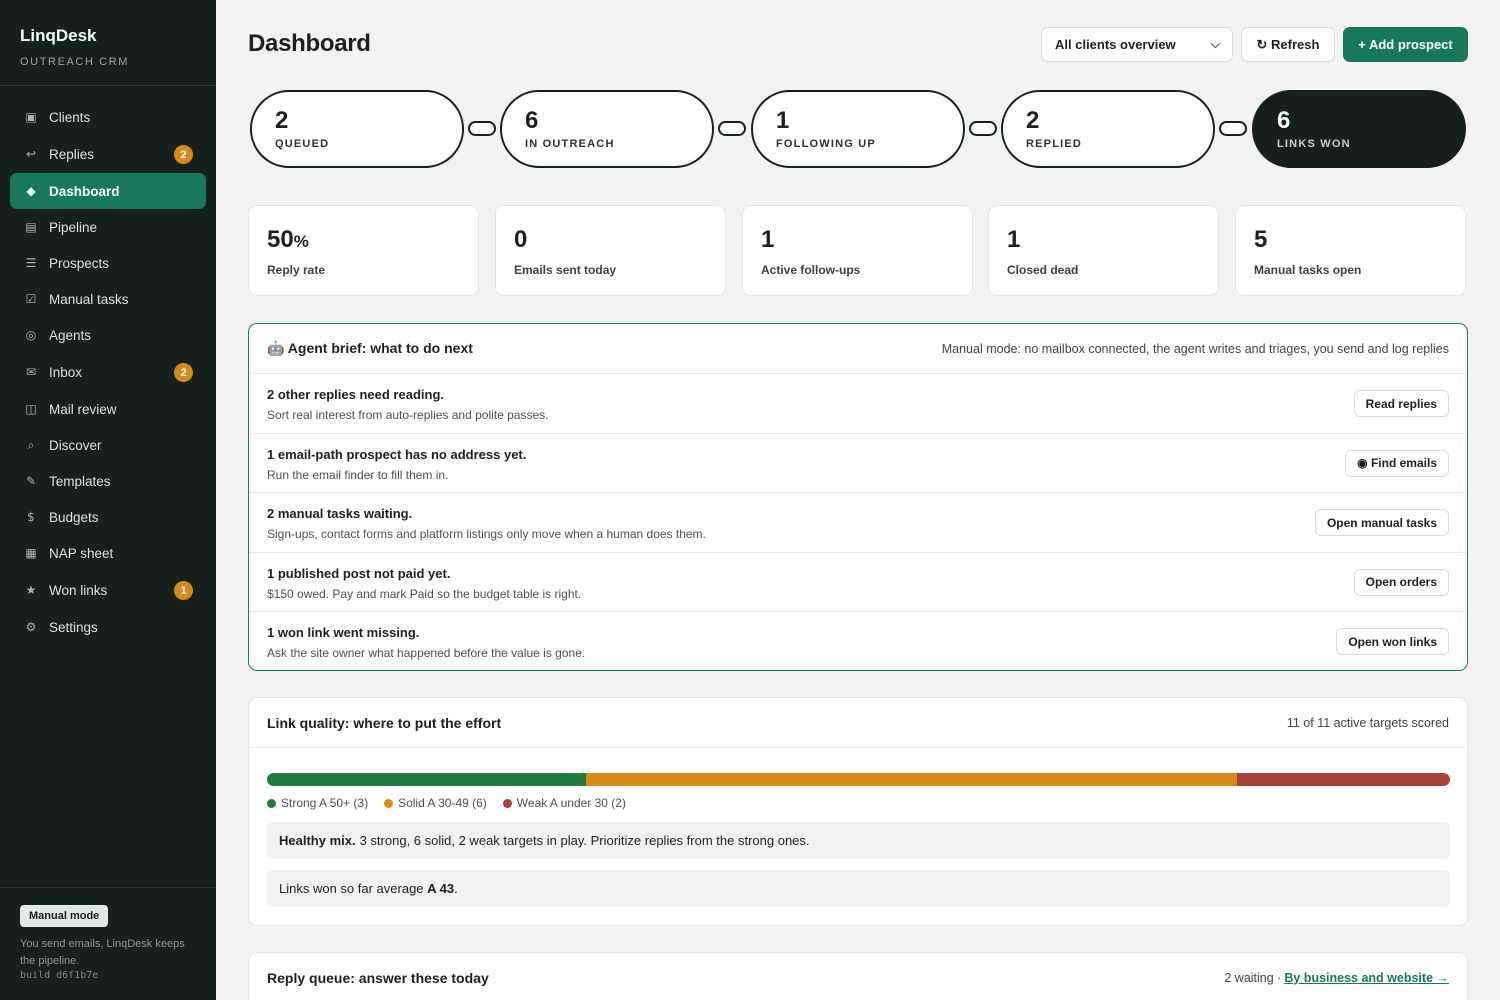 The height and width of the screenshot is (1000, 1500). Describe the element at coordinates (826, 144) in the screenshot. I see `stage-label: FOLLOWING UP` at that location.